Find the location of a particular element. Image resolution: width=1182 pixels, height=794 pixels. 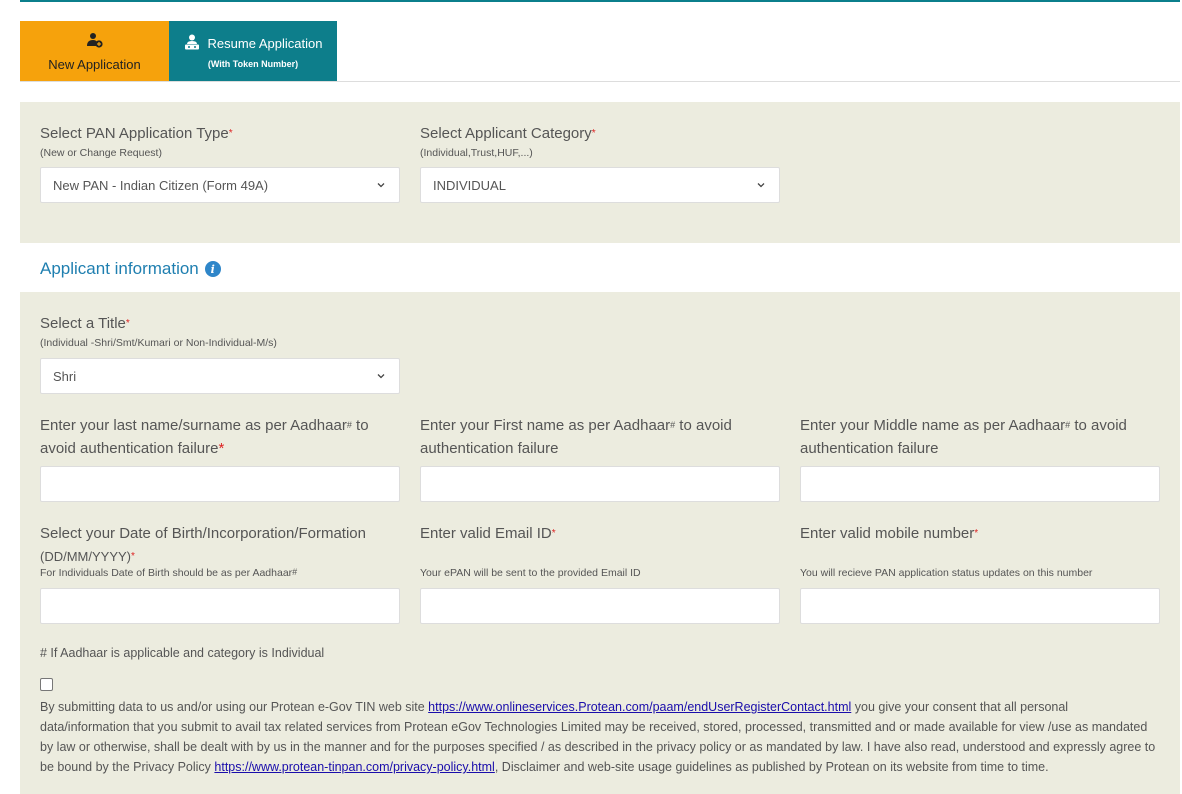

application-type-value: New PAN - Indian Citizen (Form 49A) is located at coordinates (161, 185).